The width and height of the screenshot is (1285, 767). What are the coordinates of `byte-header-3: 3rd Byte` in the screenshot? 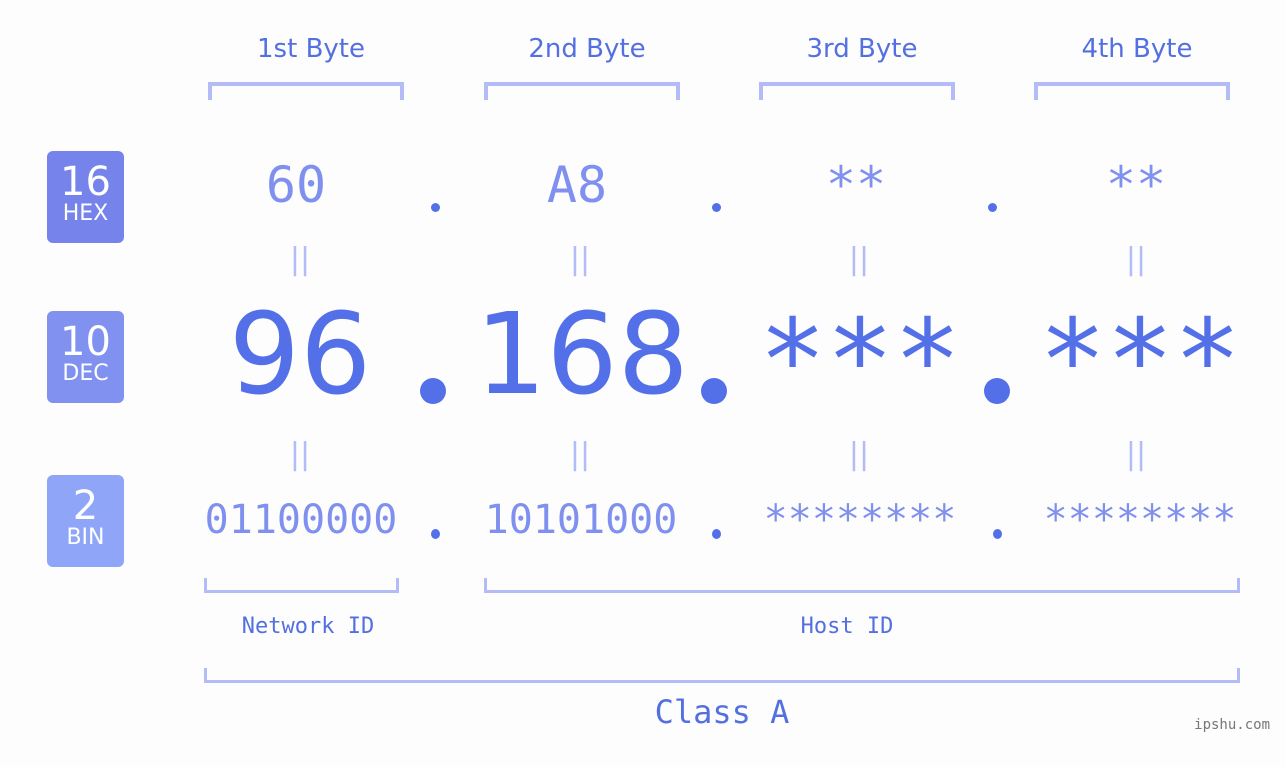 It's located at (862, 49).